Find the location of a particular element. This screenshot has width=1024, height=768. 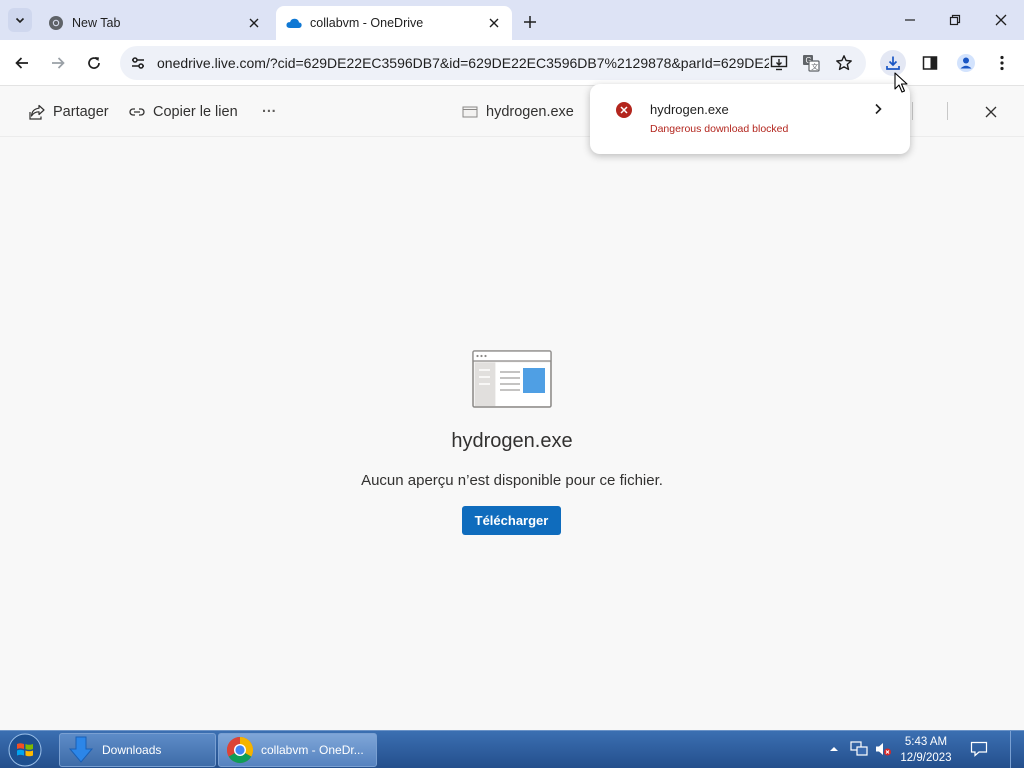

bookmark-star-icon is located at coordinates (844, 63).